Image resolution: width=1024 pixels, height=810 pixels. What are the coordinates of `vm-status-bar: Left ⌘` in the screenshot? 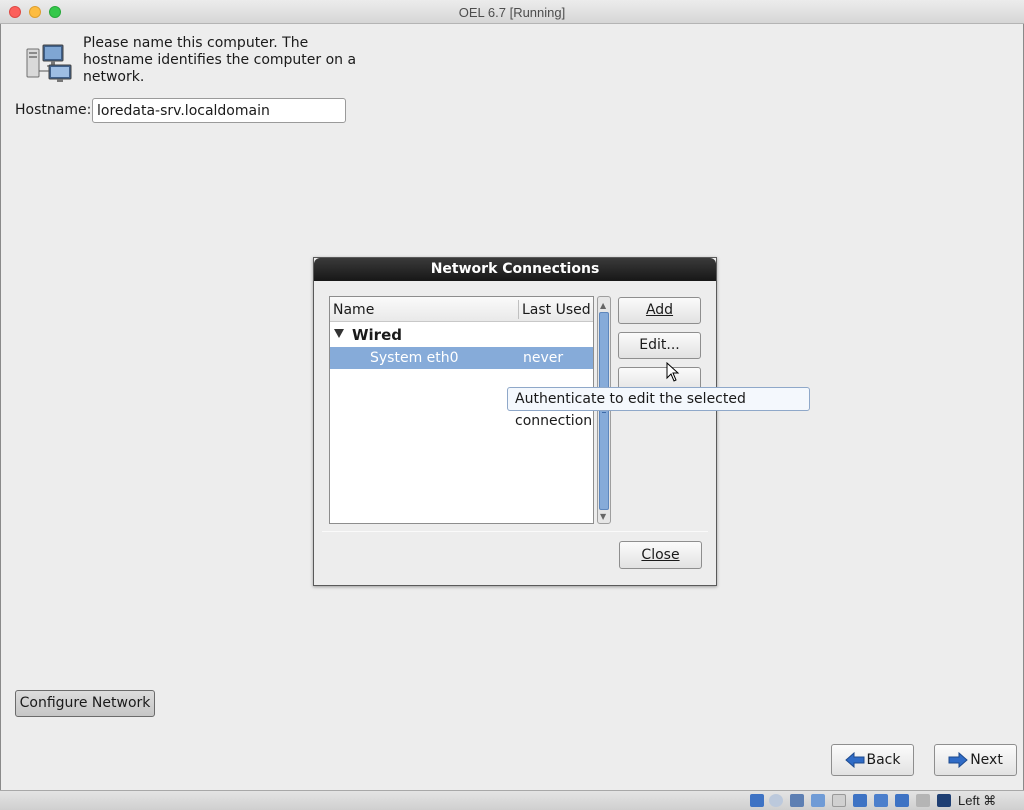 It's located at (512, 800).